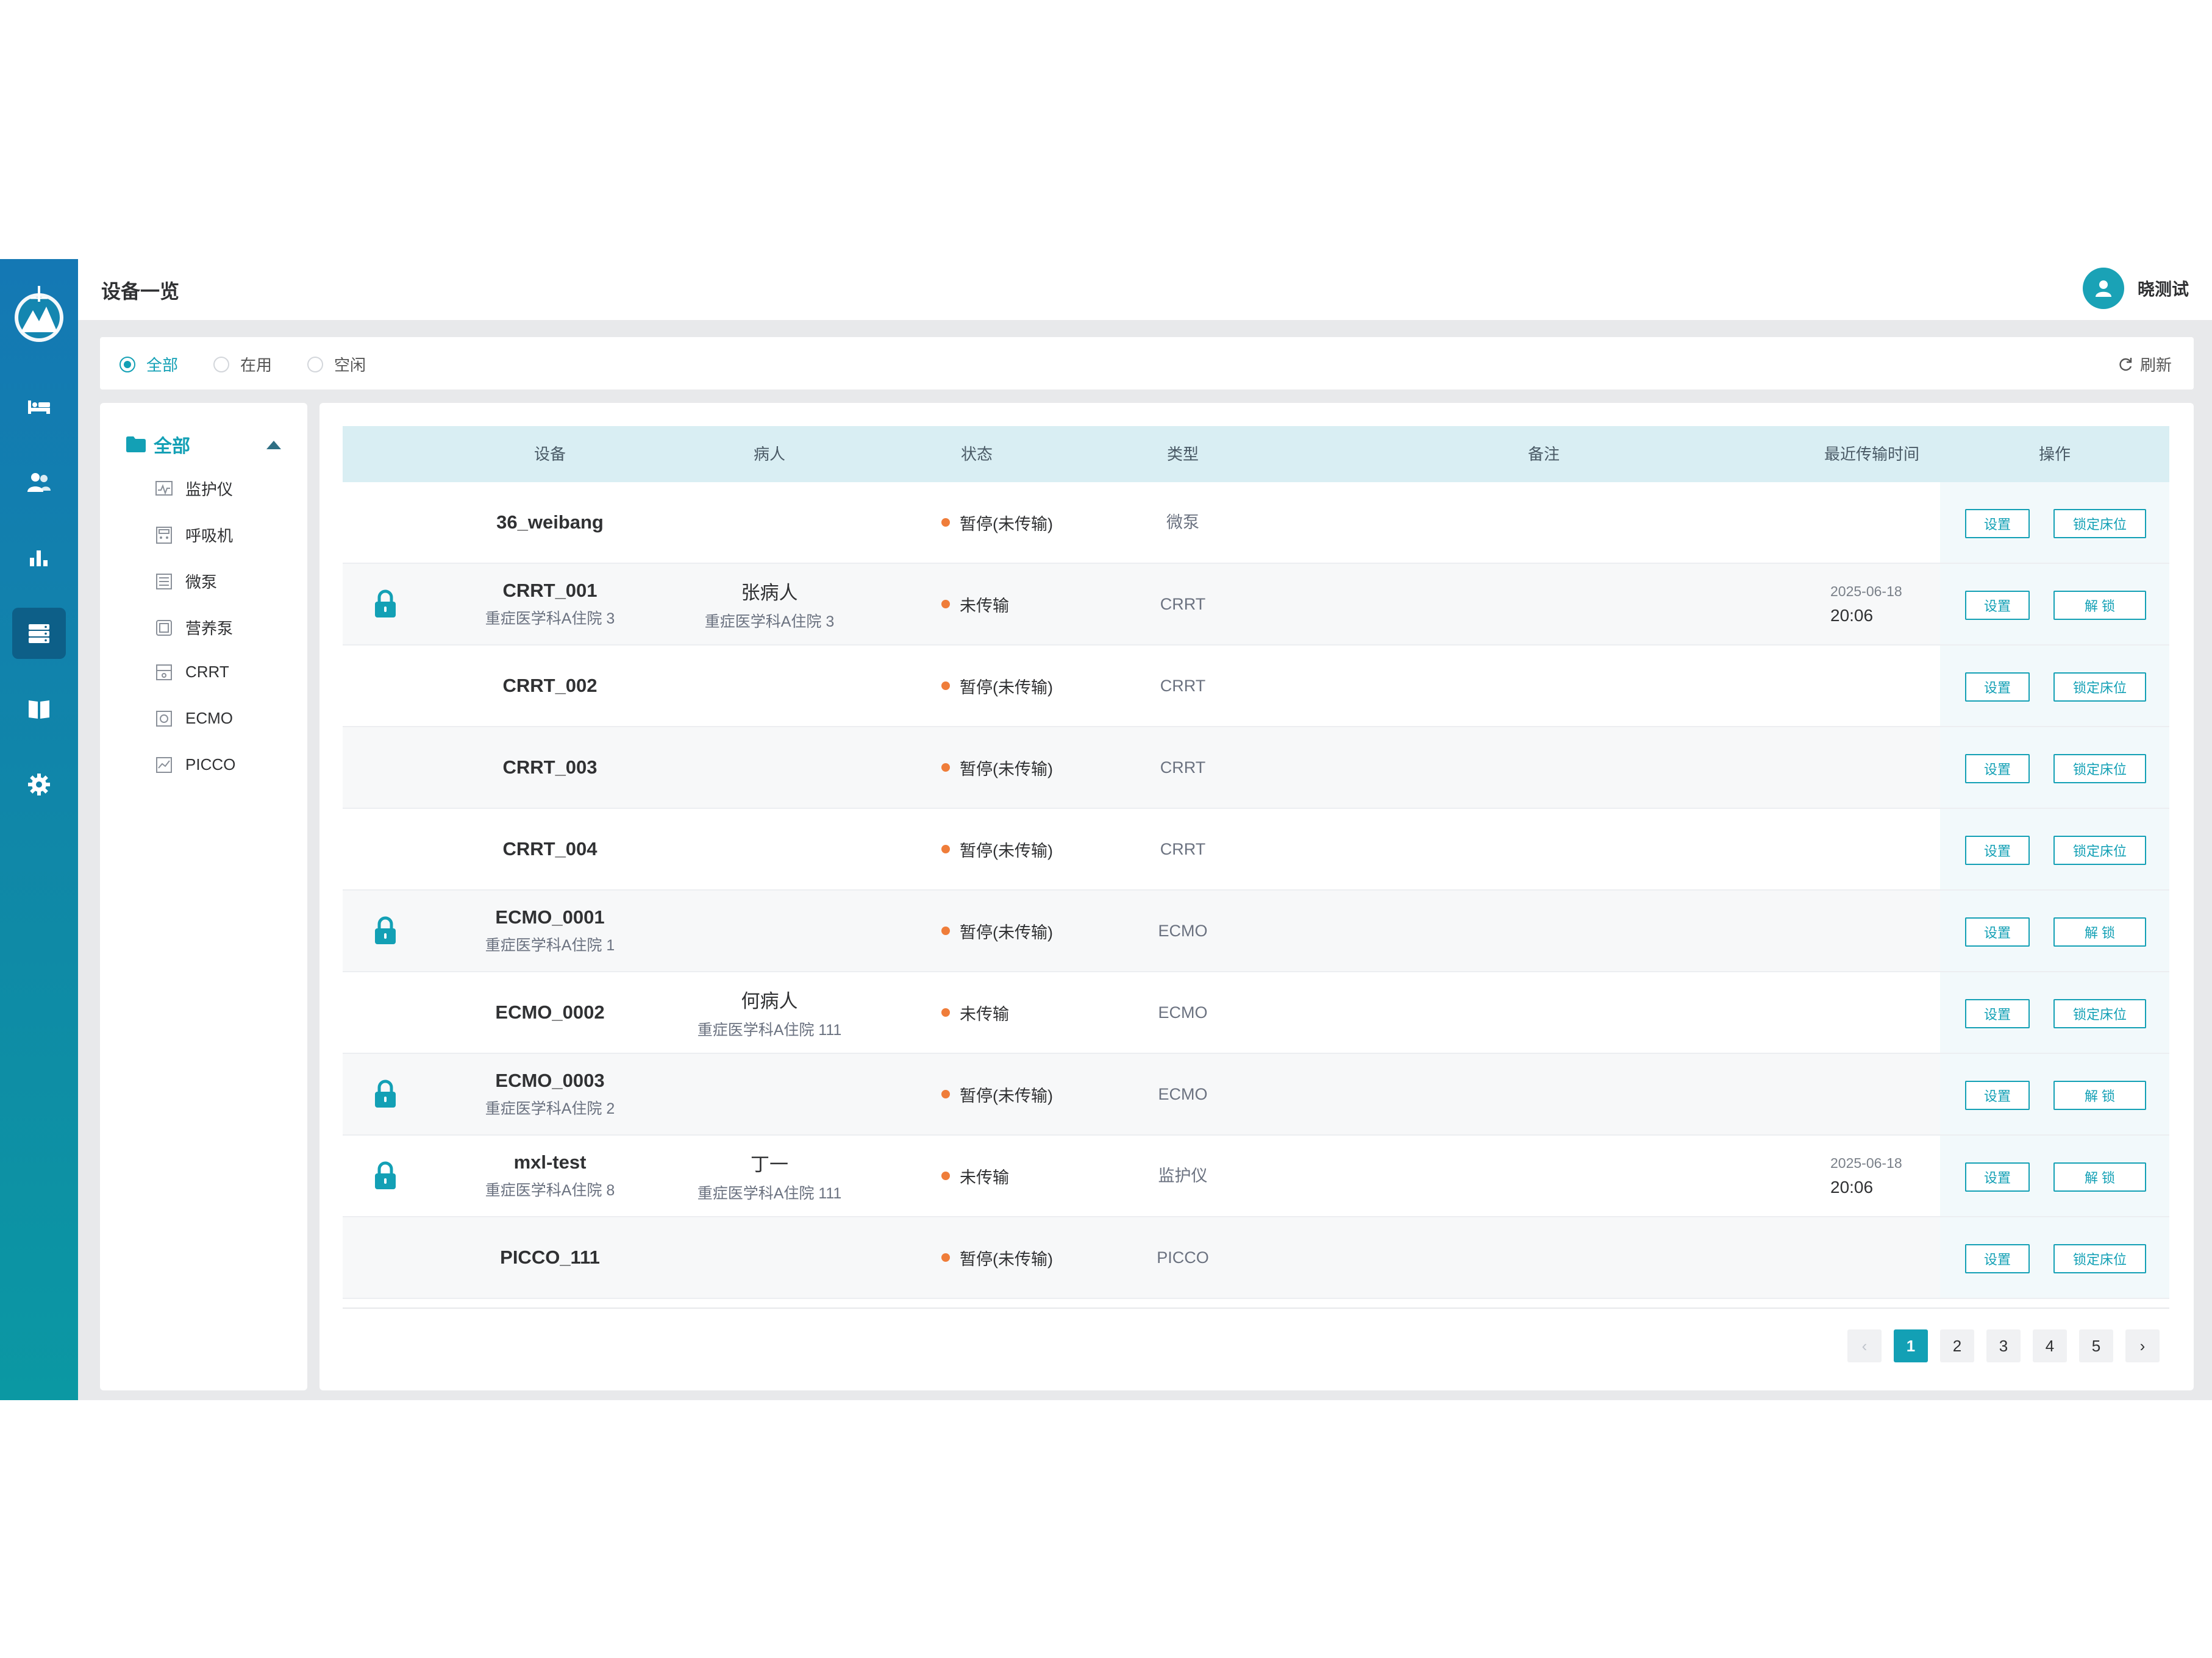 The image size is (2212, 1658). I want to click on table-row: CRRT_002 暂停(未传输) CRRT 设置 锁定床位, so click(1256, 687).